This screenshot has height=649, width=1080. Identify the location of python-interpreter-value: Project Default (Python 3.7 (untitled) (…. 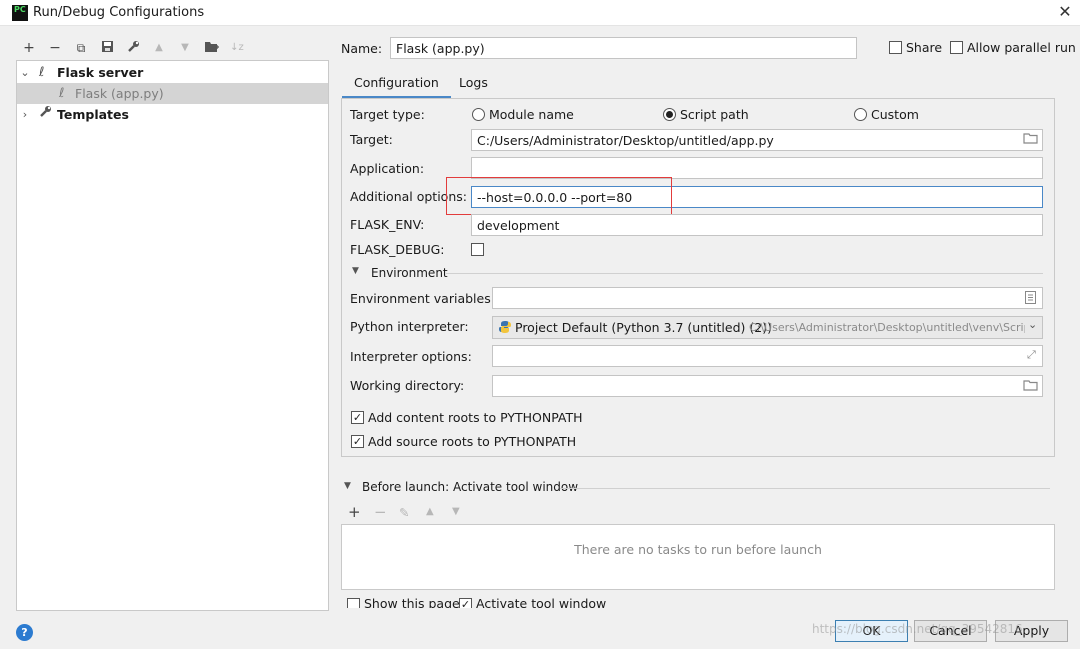
(643, 327).